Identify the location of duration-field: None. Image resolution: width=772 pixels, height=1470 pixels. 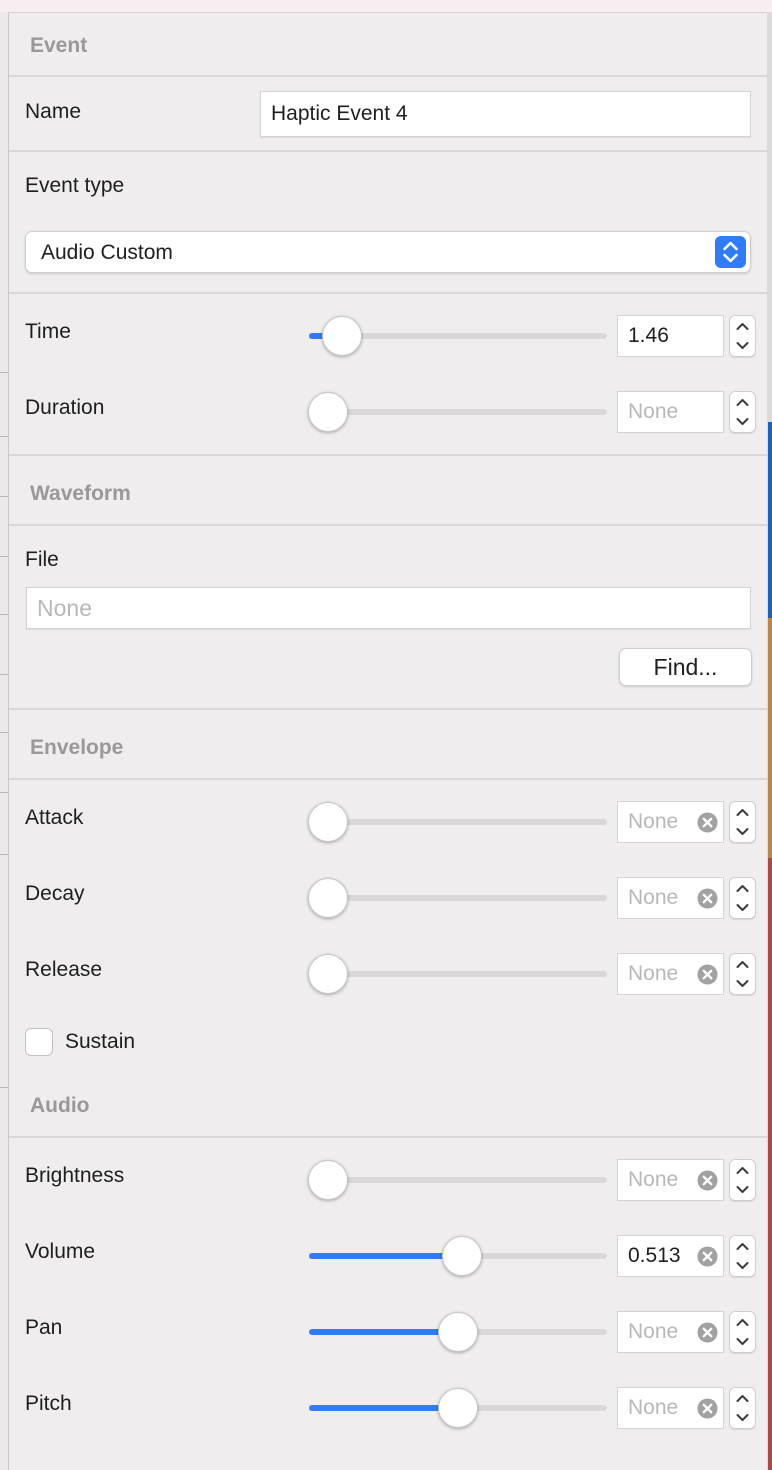
(670, 412).